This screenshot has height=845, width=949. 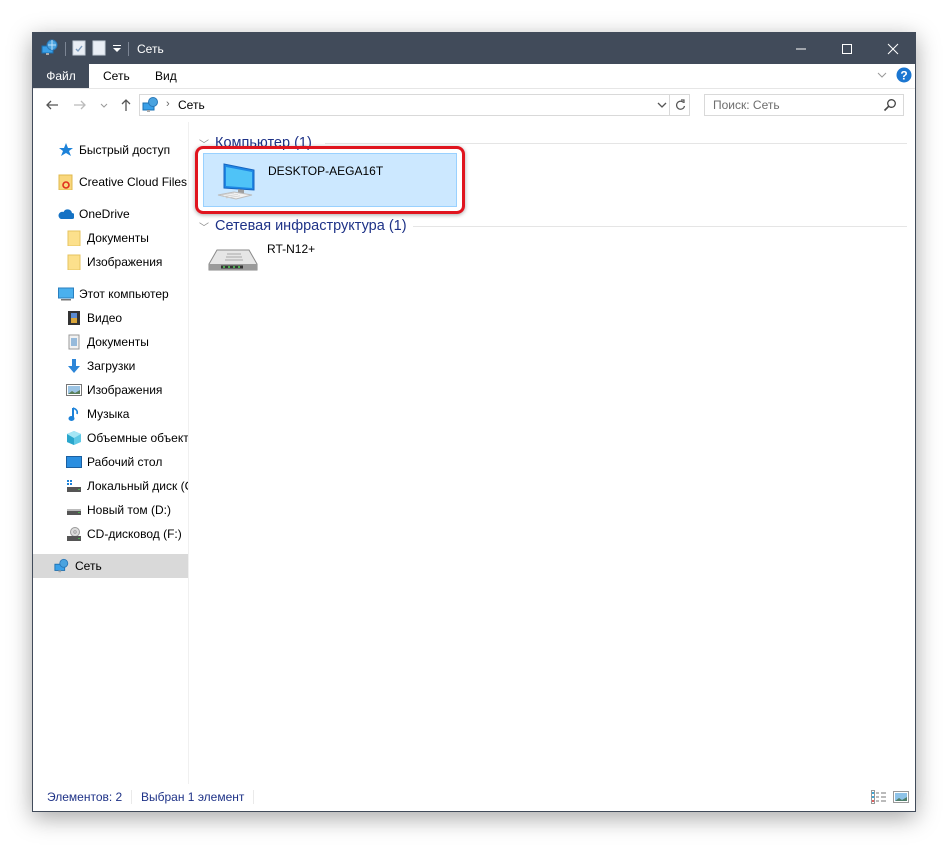 What do you see at coordinates (88, 566) in the screenshot?
I see `sidebar-item-label: Сеть` at bounding box center [88, 566].